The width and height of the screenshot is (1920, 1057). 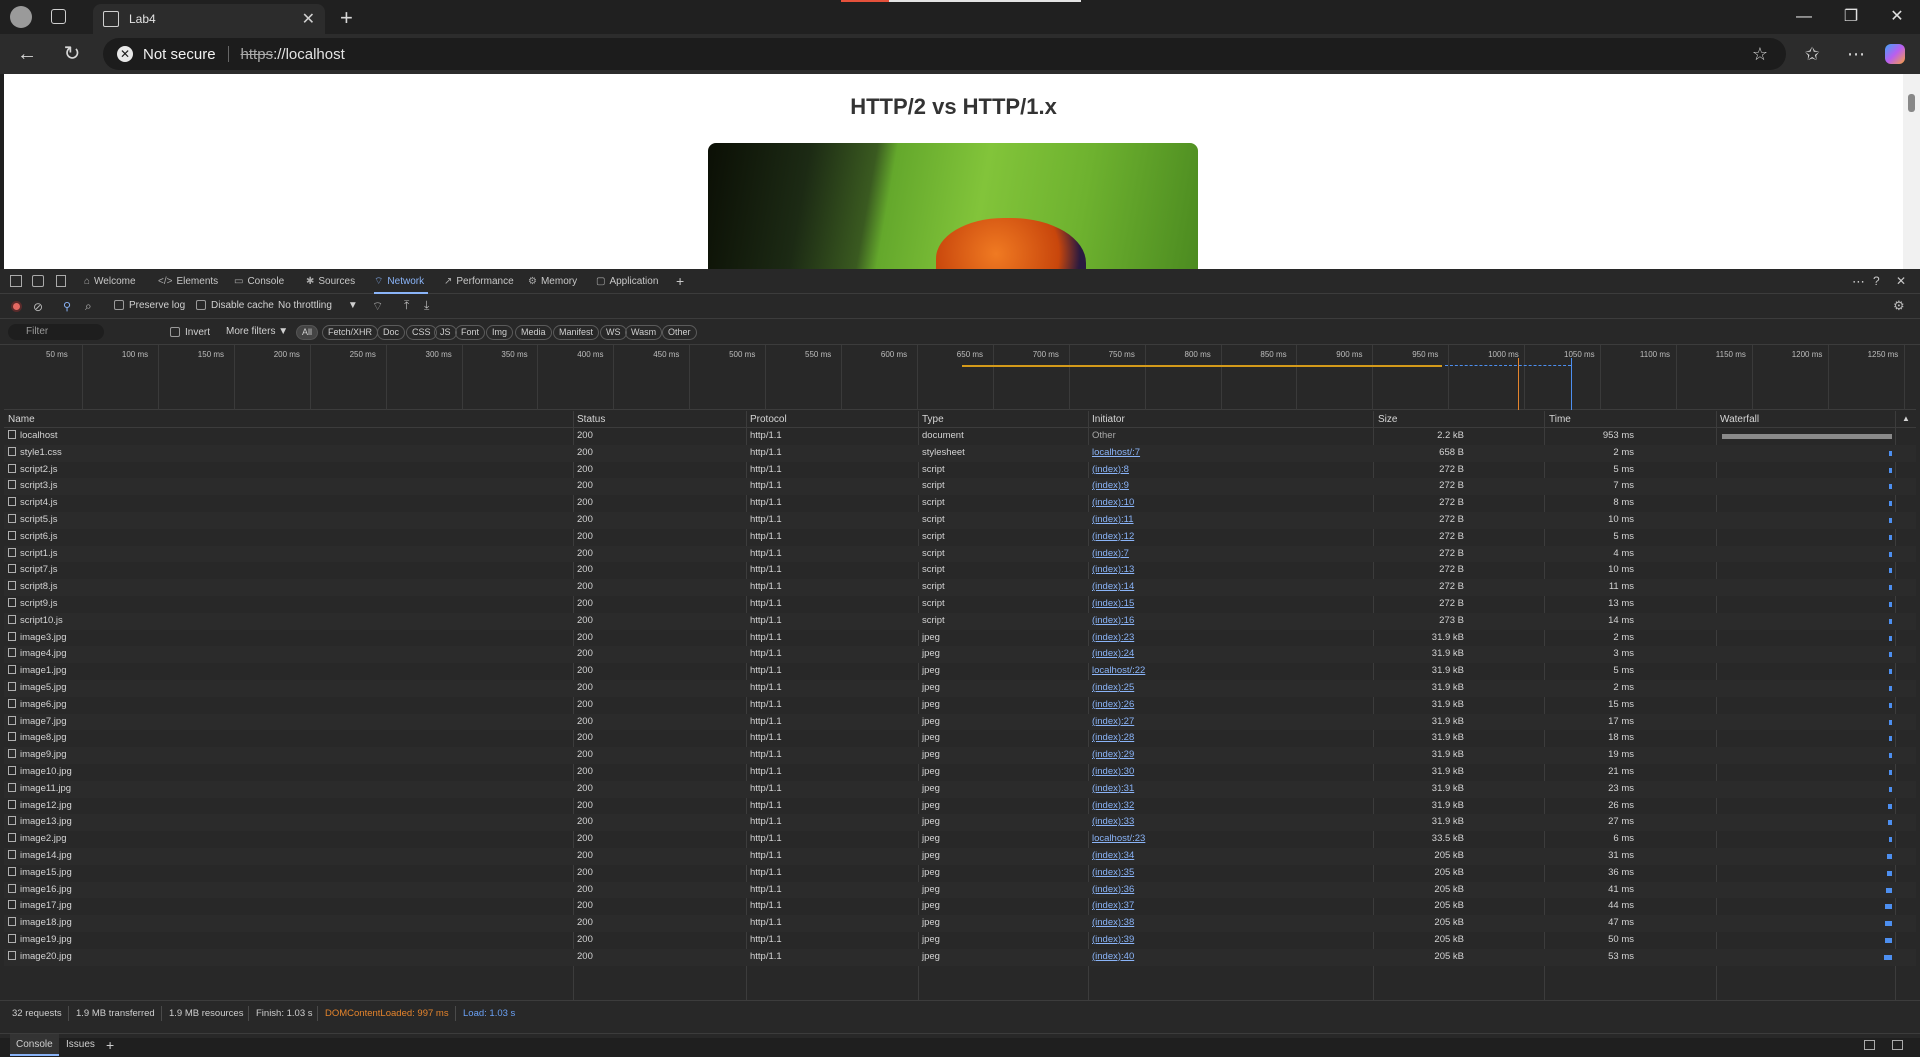 I want to click on request-initiator: (index):35, so click(x=1113, y=873).